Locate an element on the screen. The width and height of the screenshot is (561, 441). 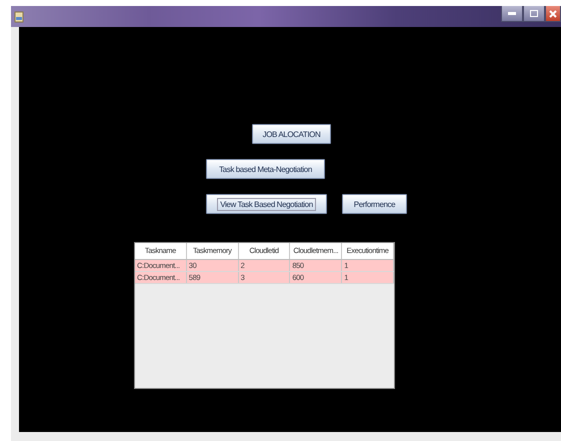
action-button: View Task Based Negotiation is located at coordinates (266, 204).